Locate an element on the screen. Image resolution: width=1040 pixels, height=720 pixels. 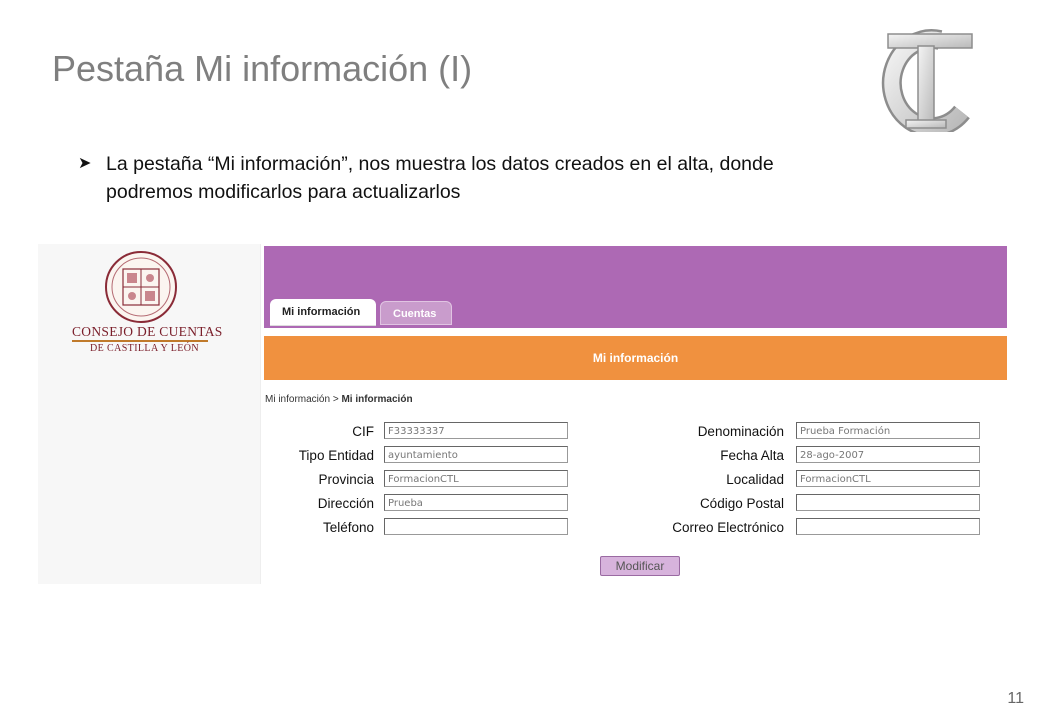
breadcrumb-parent: Mi información is located at coordinates (297, 399).